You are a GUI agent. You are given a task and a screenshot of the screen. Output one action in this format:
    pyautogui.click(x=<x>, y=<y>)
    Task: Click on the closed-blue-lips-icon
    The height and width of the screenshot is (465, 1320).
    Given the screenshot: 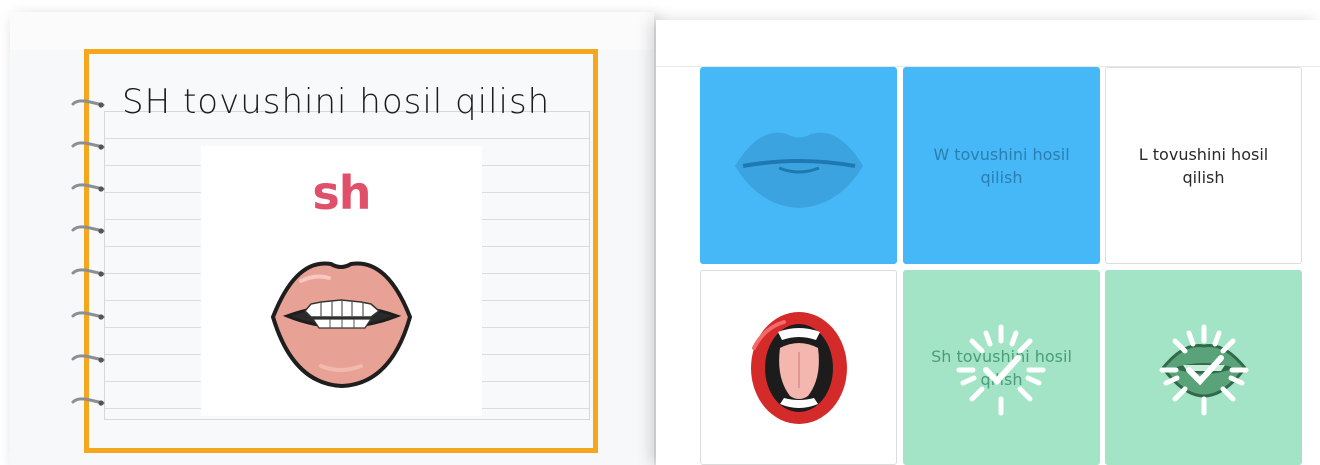 What is the action you would take?
    pyautogui.click(x=798, y=170)
    